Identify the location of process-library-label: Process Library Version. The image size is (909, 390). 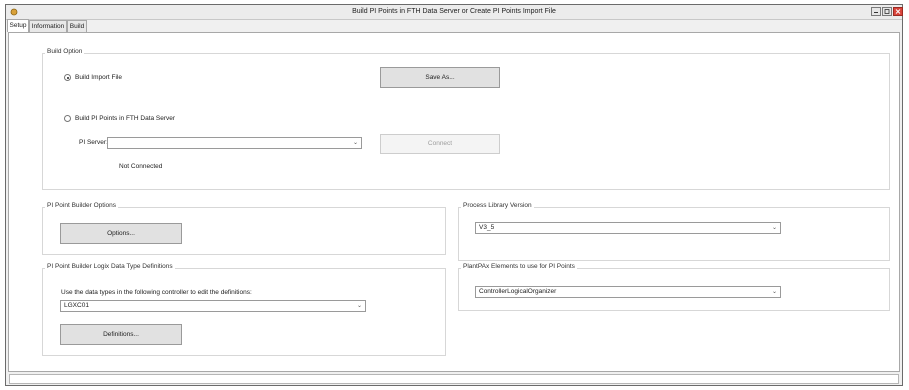
(497, 205).